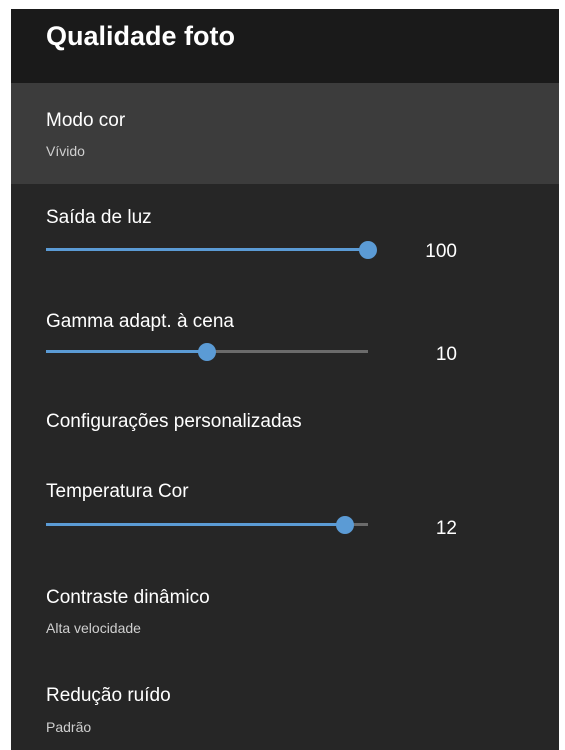 Image resolution: width=565 pixels, height=750 pixels. What do you see at coordinates (285, 624) in the screenshot?
I see `menu-item-dynamic-contrast: Contraste dinâmico Alta velocidade` at bounding box center [285, 624].